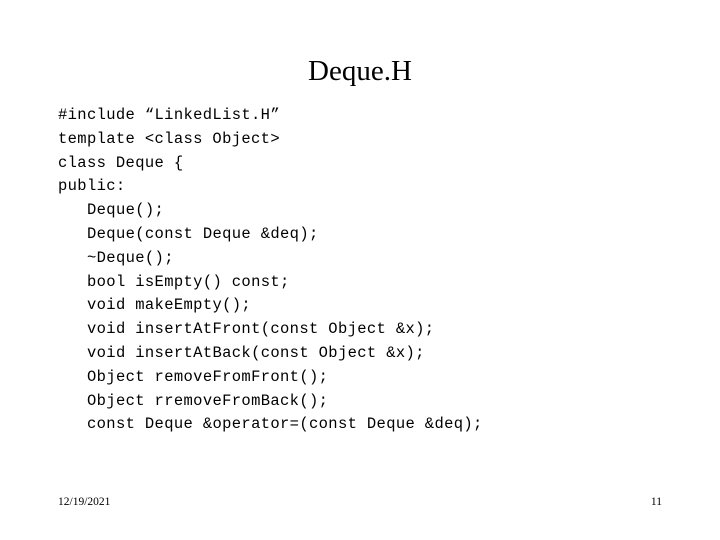  Describe the element at coordinates (169, 138) in the screenshot. I see `code-line: template <class Object>` at that location.